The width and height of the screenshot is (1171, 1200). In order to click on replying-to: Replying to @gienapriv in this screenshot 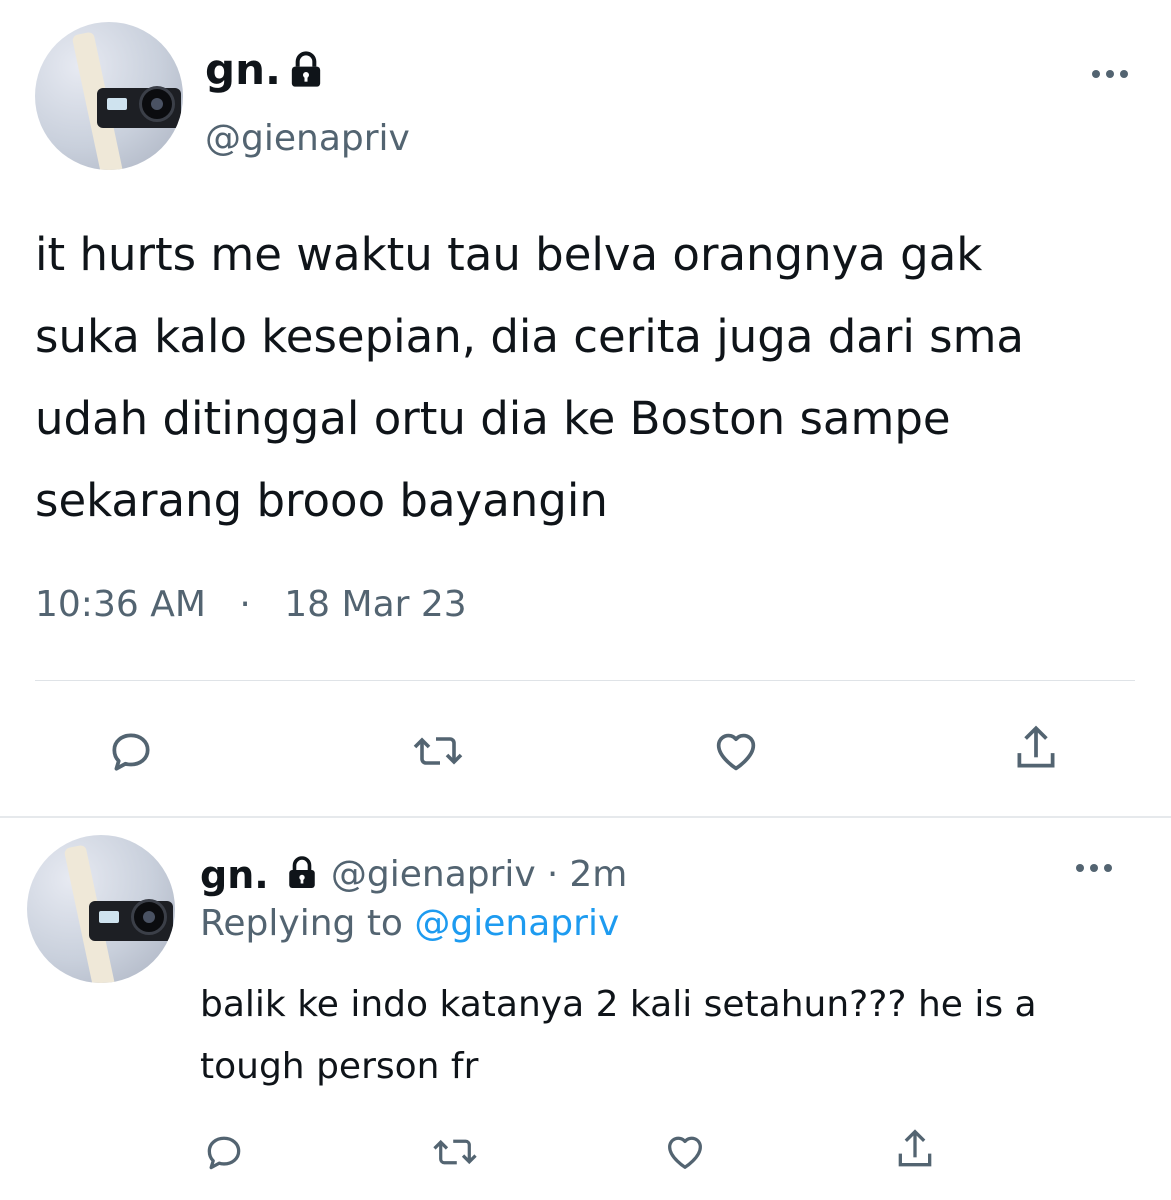, I will do `click(409, 924)`.